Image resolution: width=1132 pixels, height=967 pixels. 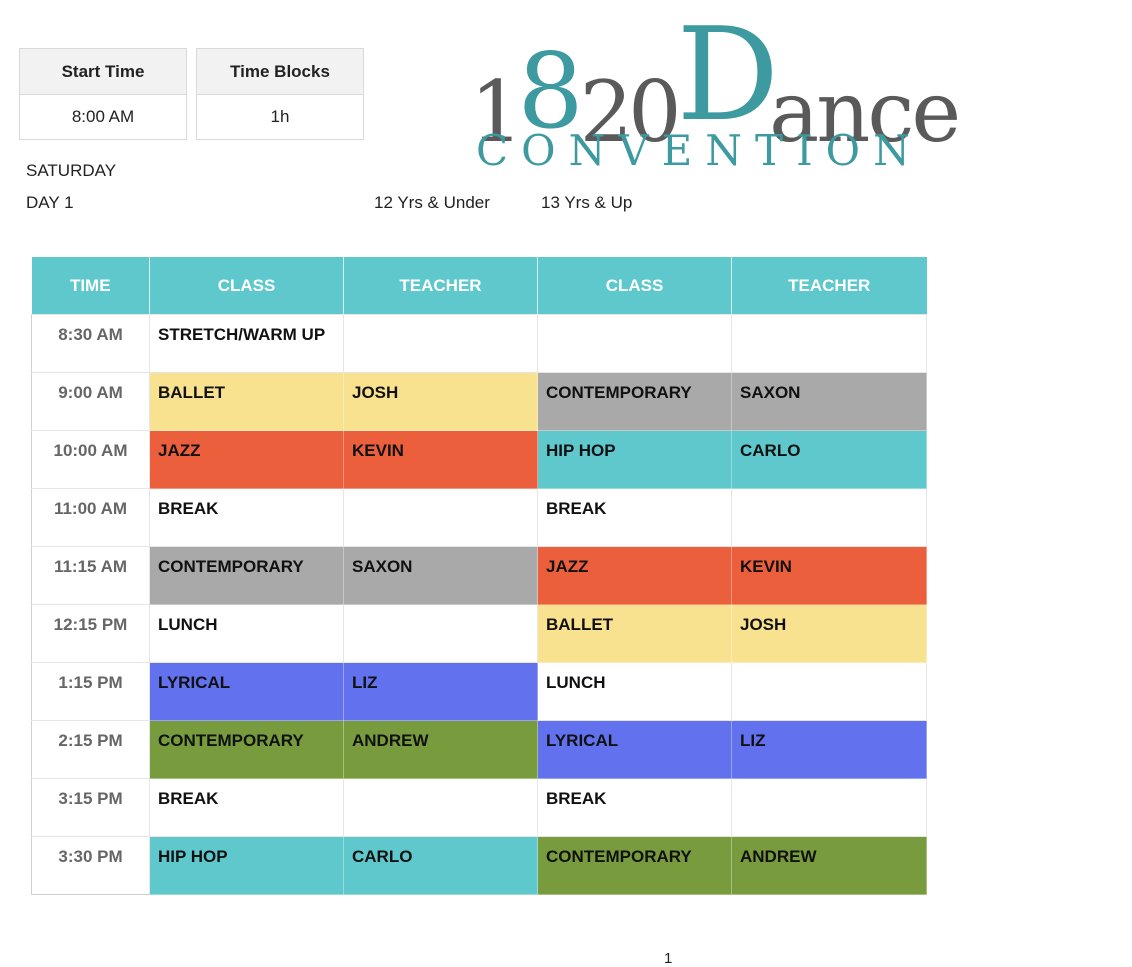 I want to click on header-class-group2: CLASS, so click(x=634, y=286).